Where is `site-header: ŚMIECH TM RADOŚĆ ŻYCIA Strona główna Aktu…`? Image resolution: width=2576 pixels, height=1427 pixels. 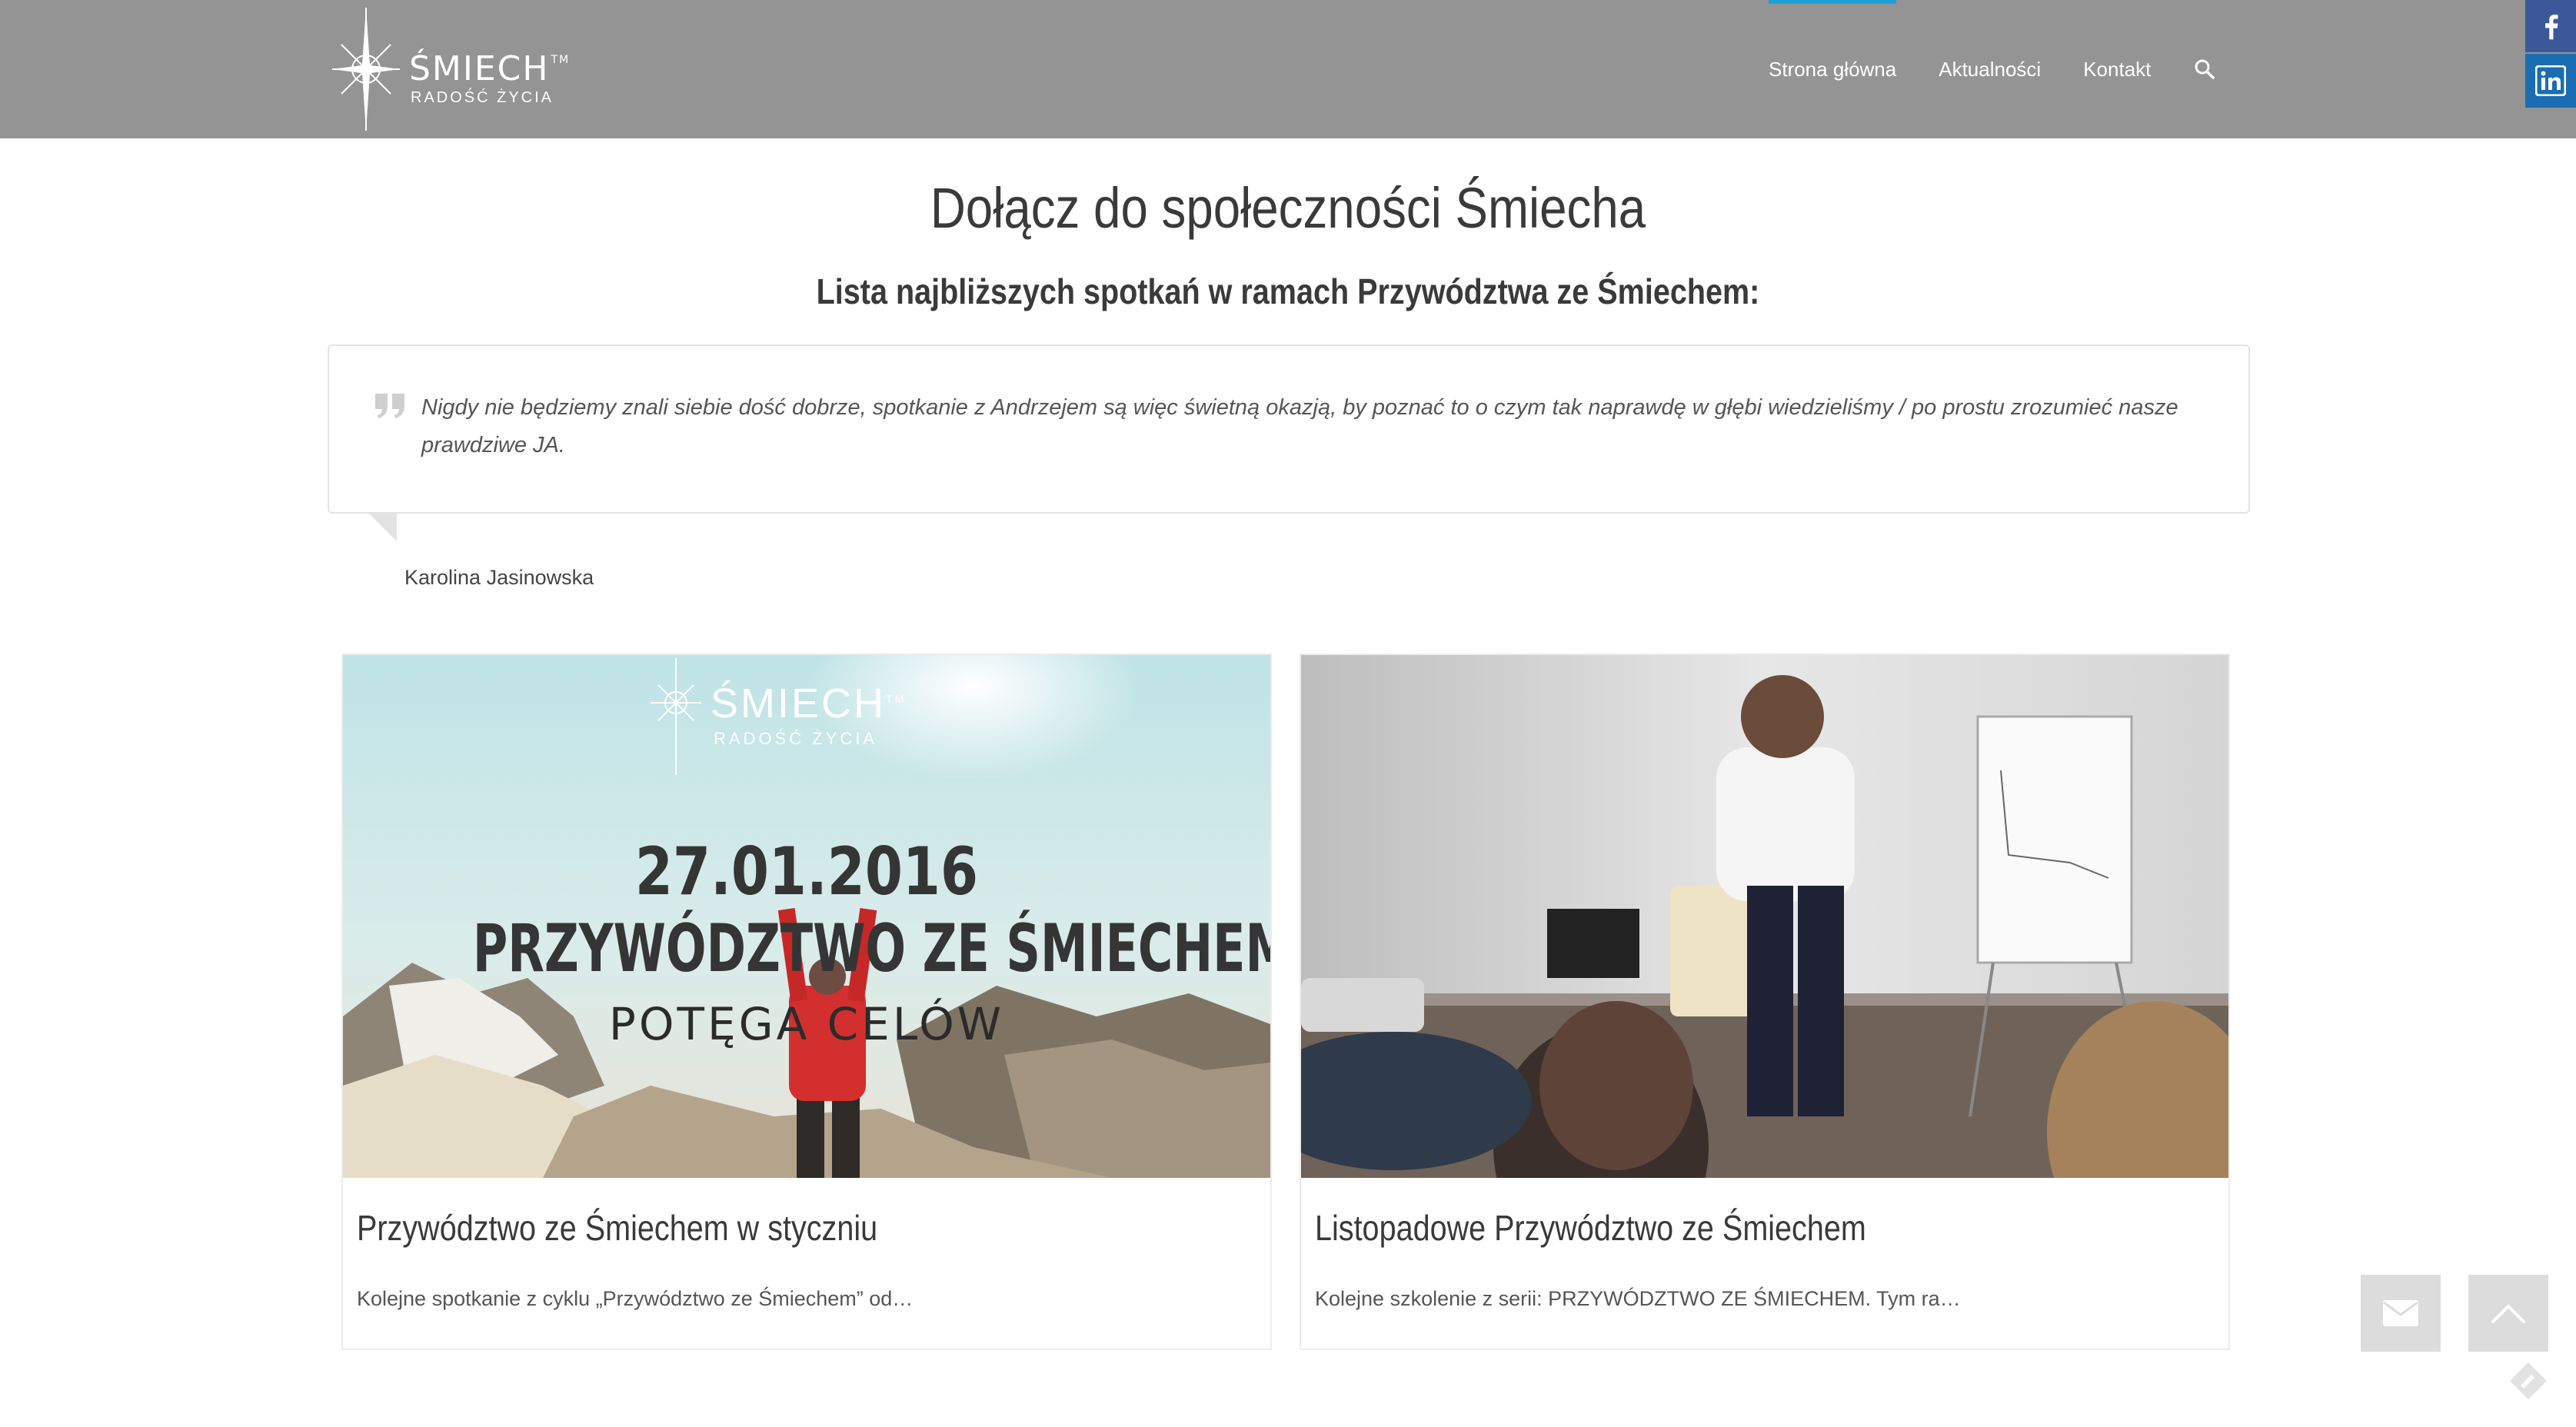
site-header: ŚMIECH TM RADOŚĆ ŻYCIA Strona główna Aktu… is located at coordinates (1288, 69).